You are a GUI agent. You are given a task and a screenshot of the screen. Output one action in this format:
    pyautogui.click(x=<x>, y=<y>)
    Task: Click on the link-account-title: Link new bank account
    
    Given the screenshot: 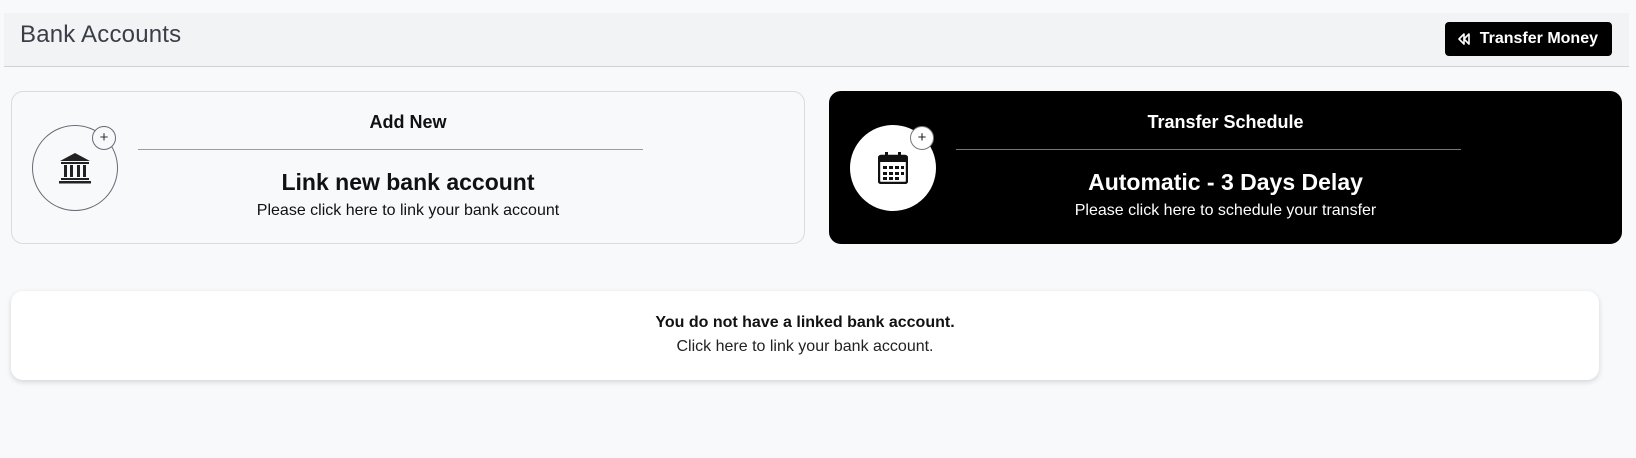 What is the action you would take?
    pyautogui.click(x=408, y=182)
    